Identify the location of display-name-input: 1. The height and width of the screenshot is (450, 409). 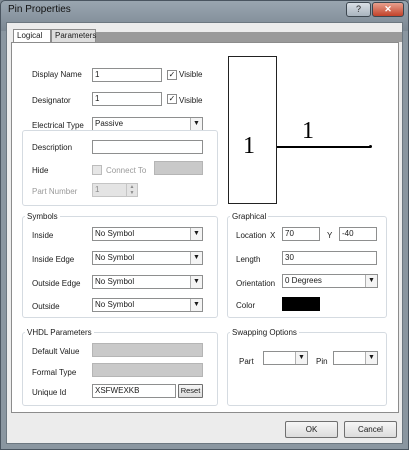
(127, 75).